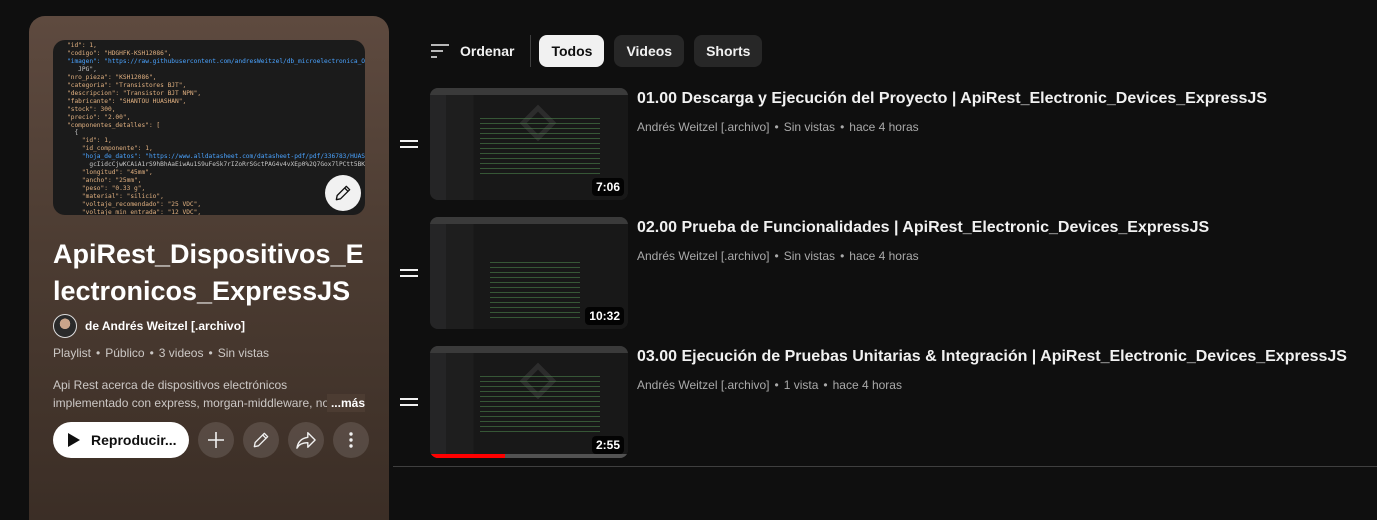  I want to click on share-icon, so click(306, 440).